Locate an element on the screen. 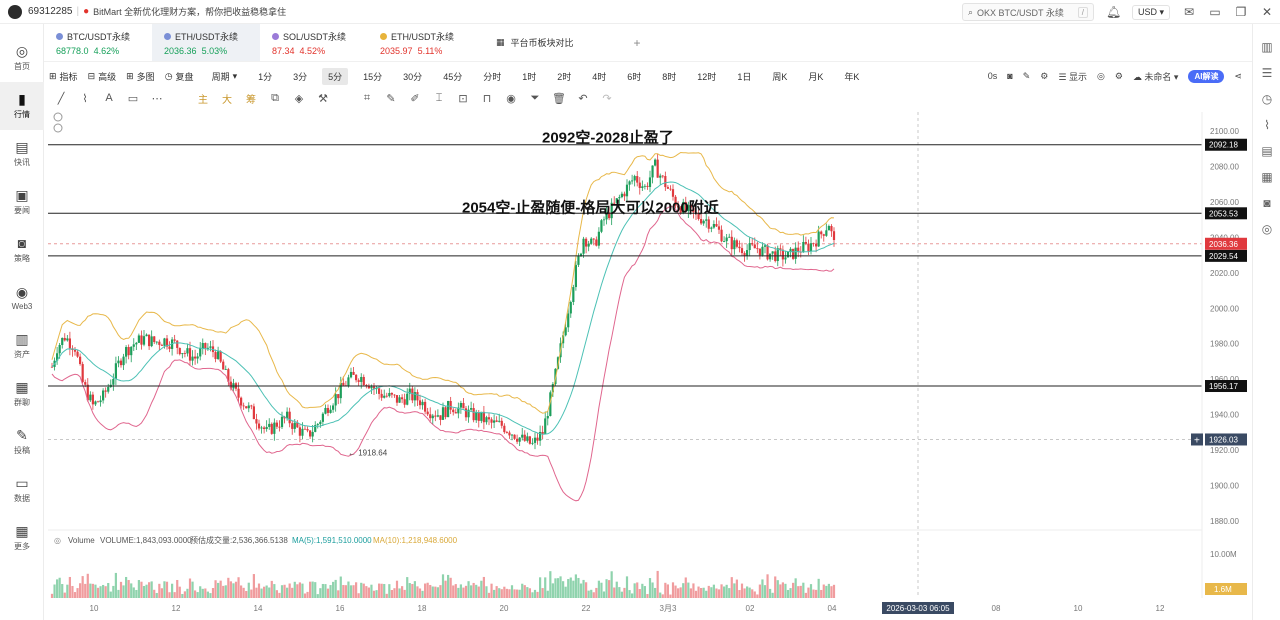  current-price-label: 2036.36 is located at coordinates (1223, 244).